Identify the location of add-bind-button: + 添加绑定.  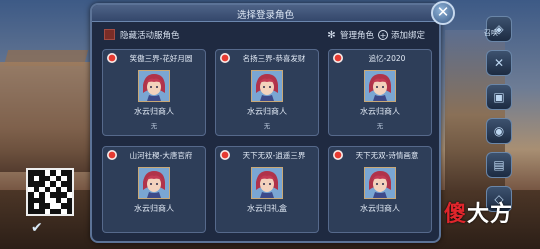
(401, 35).